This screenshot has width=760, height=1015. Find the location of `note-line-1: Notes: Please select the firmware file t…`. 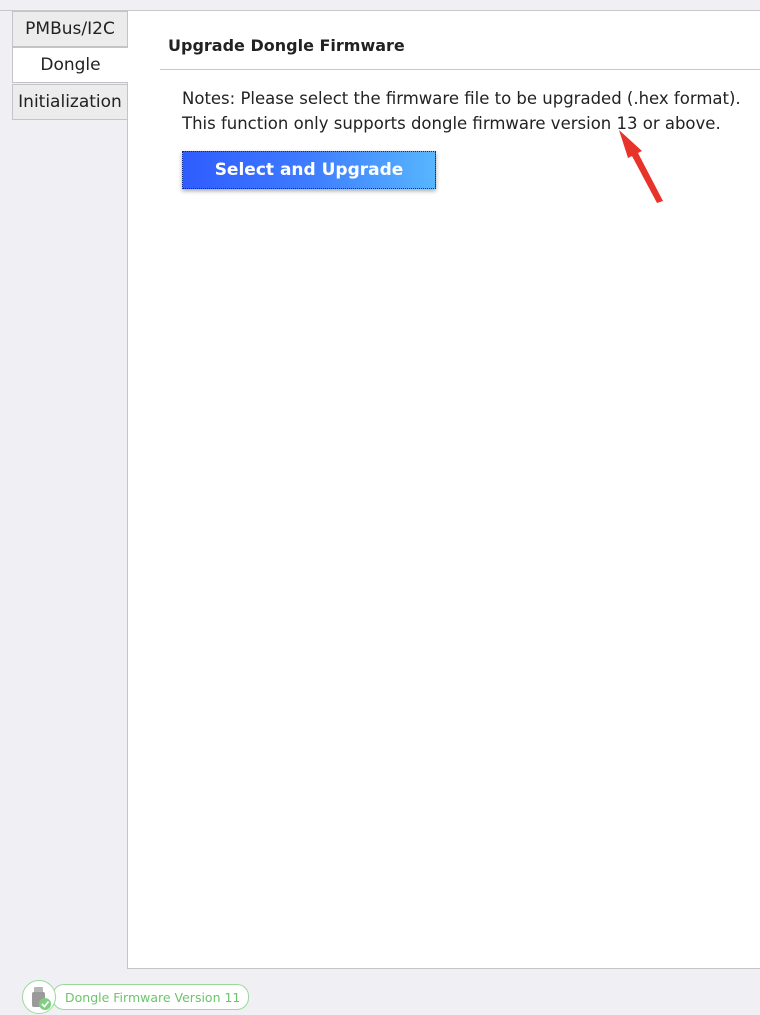

note-line-1: Notes: Please select the firmware file t… is located at coordinates (461, 98).